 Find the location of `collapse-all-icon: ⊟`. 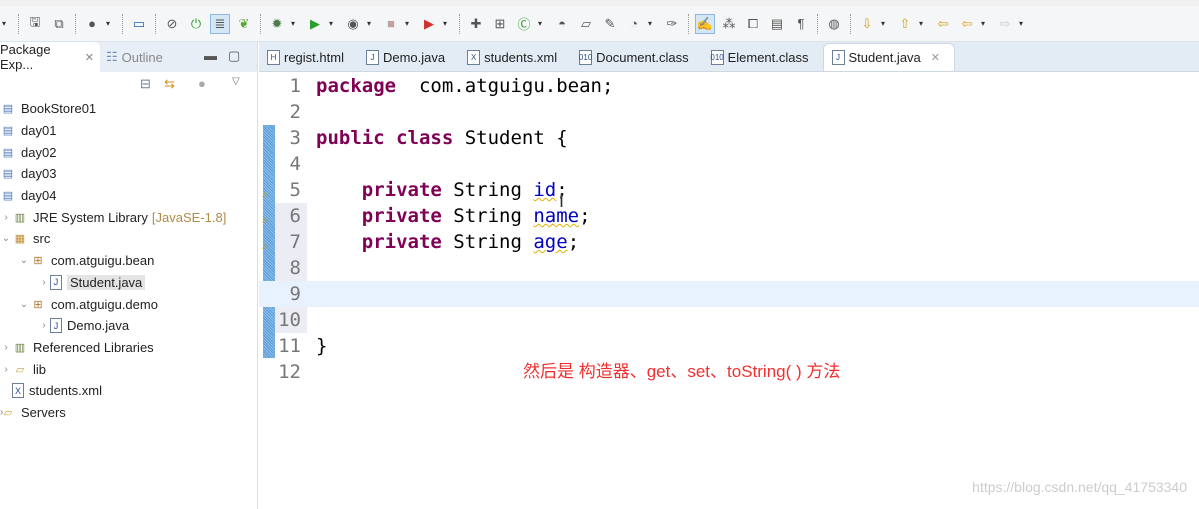

collapse-all-icon: ⊟ is located at coordinates (145, 84).